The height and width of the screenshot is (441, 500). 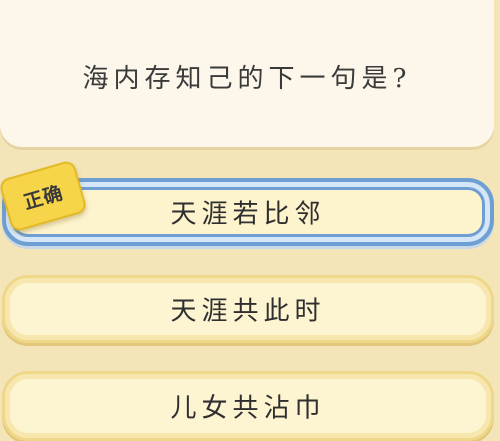 I want to click on question-text: 海内存知己的下一句是?, so click(x=247, y=79).